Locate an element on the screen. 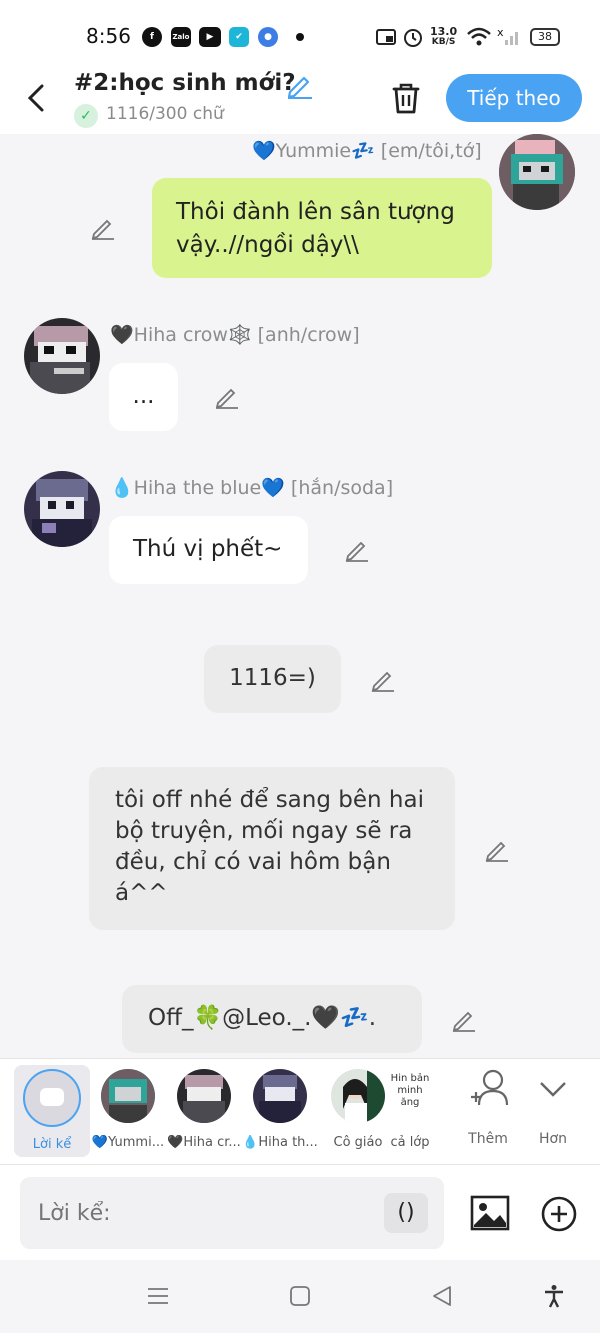 This screenshot has width=600, height=1333. class-thumbnail: Hin bản minh ăng is located at coordinates (410, 1090).